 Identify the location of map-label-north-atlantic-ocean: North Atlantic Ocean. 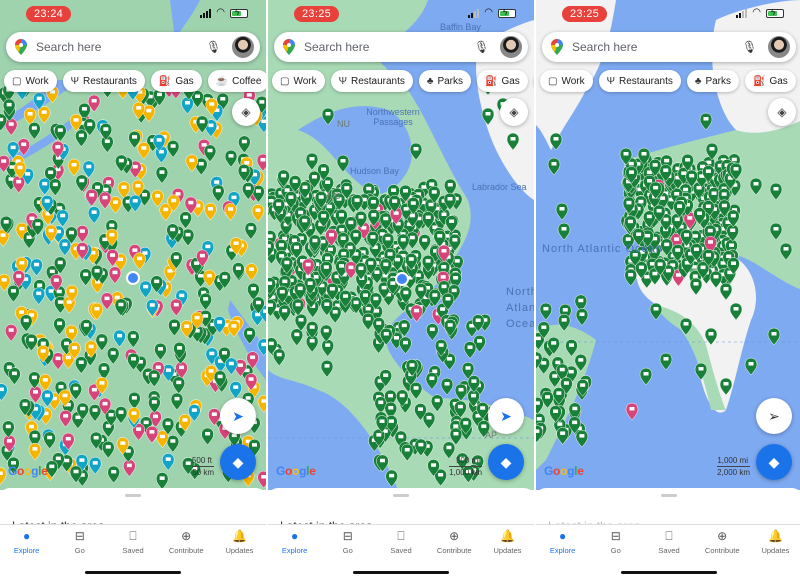
(602, 249).